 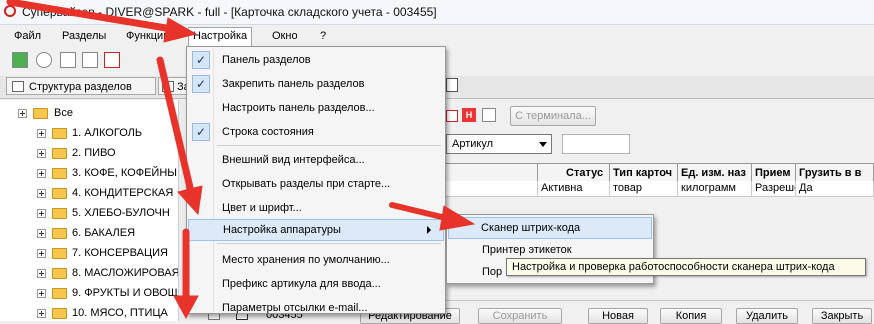 What do you see at coordinates (180, 30) in the screenshot?
I see `arrow-to-settings-head` at bounding box center [180, 30].